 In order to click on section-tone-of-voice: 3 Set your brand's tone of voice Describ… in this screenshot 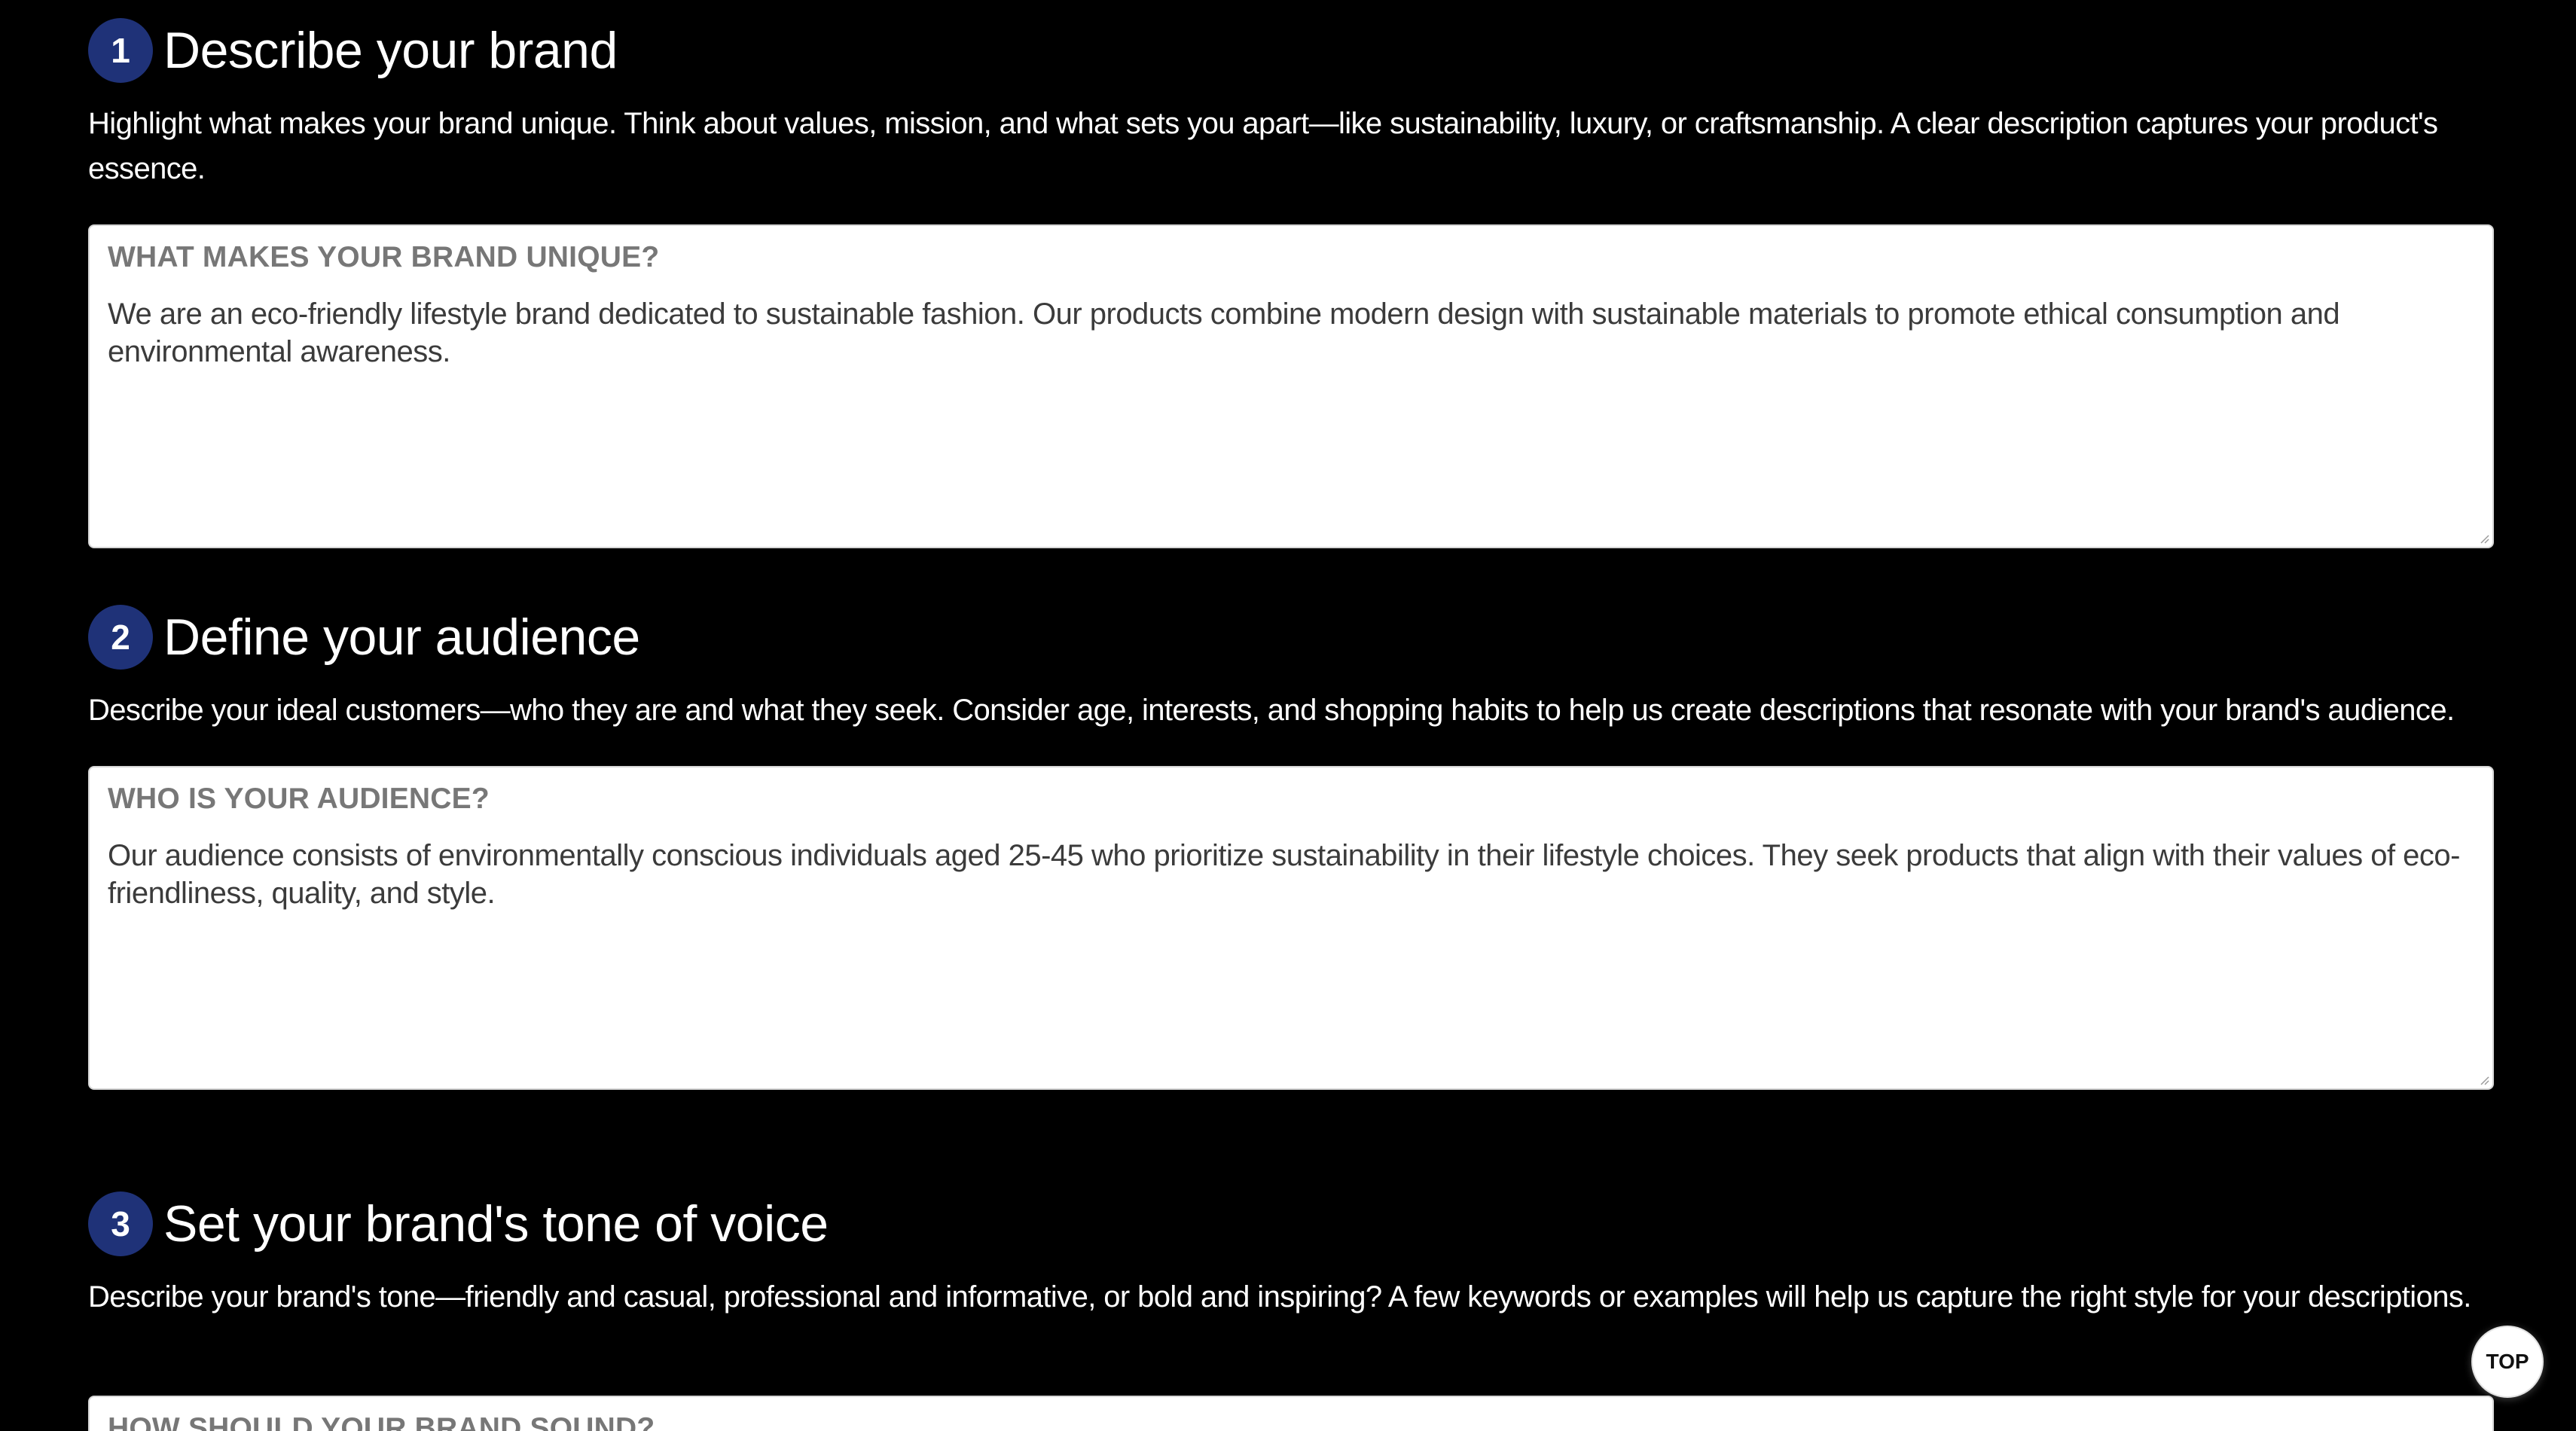, I will do `click(1291, 1255)`.